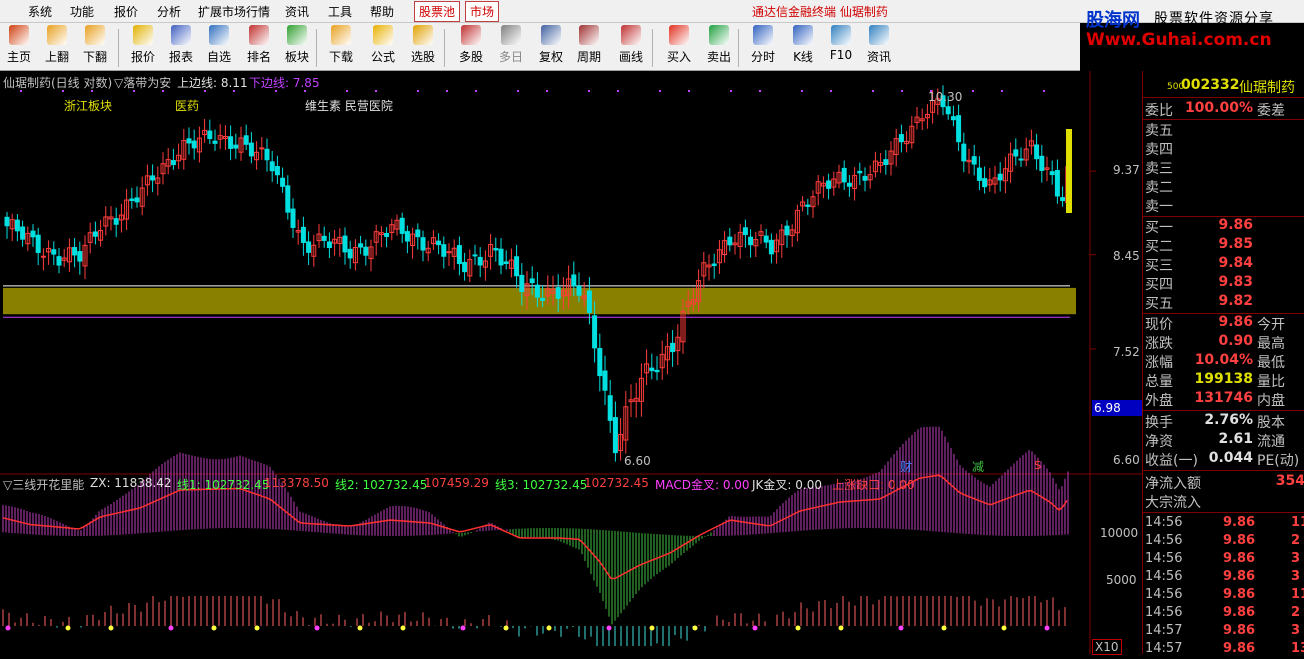  Describe the element at coordinates (679, 47) in the screenshot. I see `toolbar-button-16: 买入` at that location.